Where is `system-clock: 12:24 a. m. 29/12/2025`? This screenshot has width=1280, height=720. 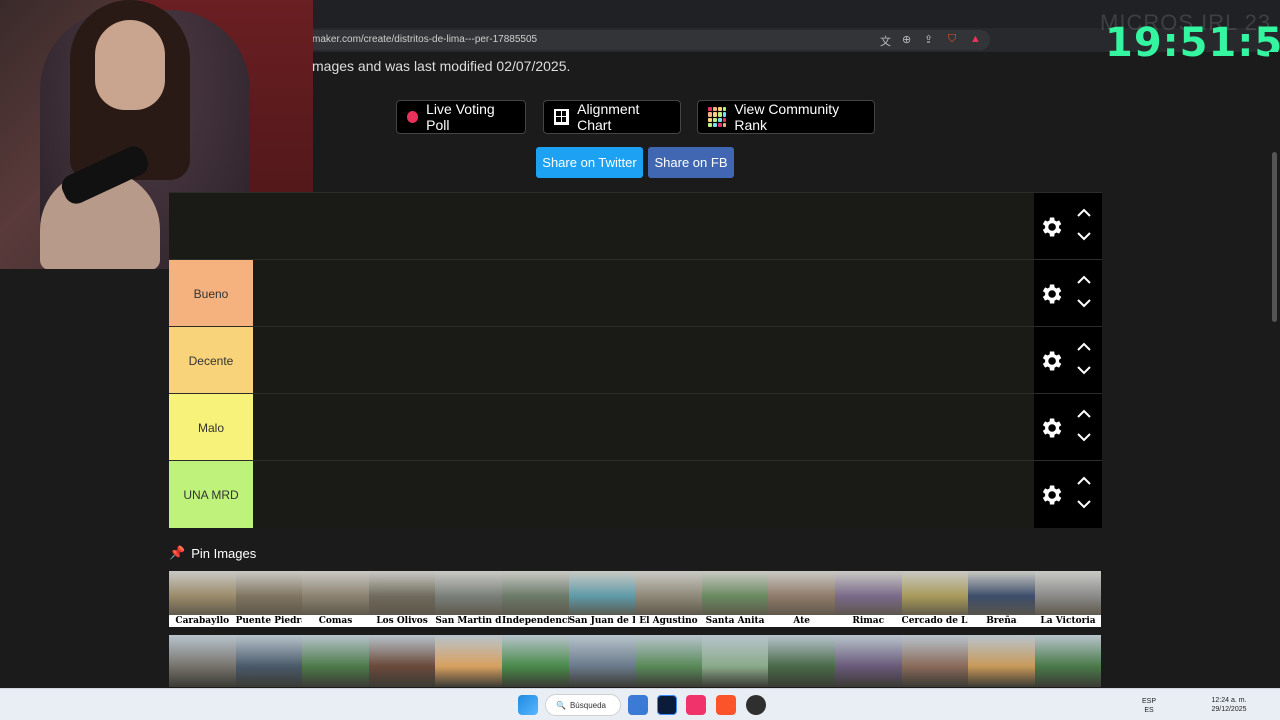 system-clock: 12:24 a. m. 29/12/2025 is located at coordinates (1229, 705).